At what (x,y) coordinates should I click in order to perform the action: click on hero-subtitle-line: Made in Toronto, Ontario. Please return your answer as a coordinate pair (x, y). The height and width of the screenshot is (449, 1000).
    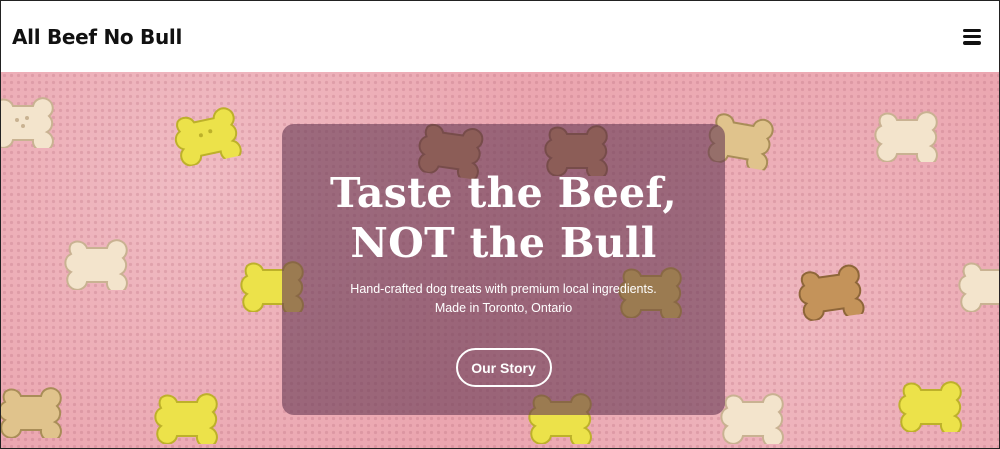
    Looking at the image, I should click on (503, 308).